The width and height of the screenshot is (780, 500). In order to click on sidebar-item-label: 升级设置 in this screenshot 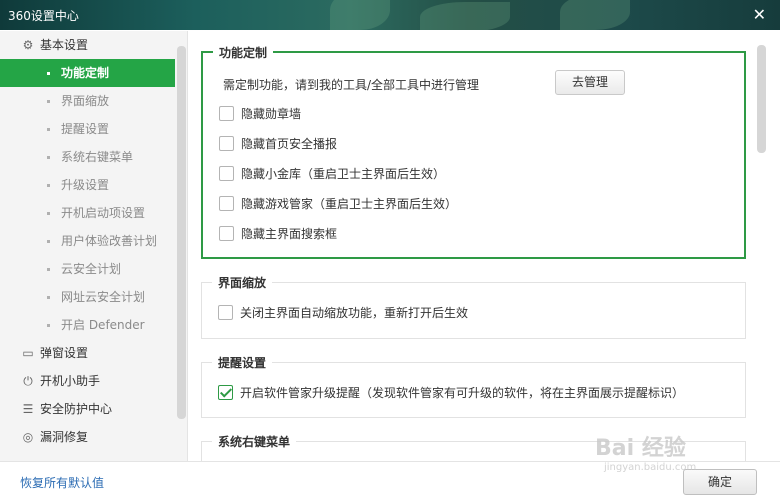, I will do `click(85, 185)`.